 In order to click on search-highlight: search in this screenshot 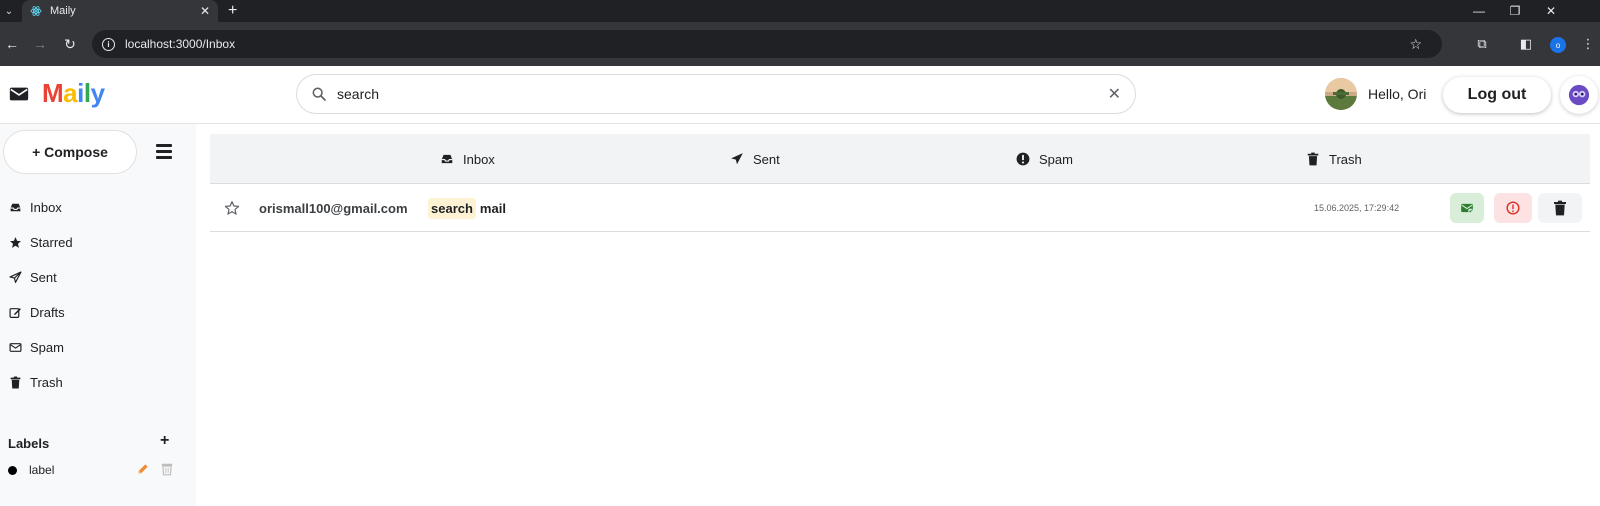, I will do `click(452, 208)`.